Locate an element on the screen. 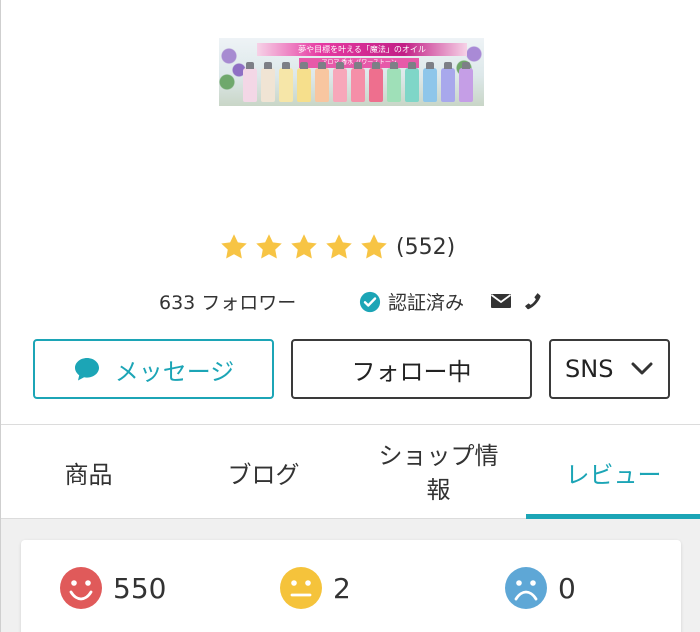 This screenshot has height=632, width=700. shop-meta: 633 フォロワー 認証済み is located at coordinates (350, 301).